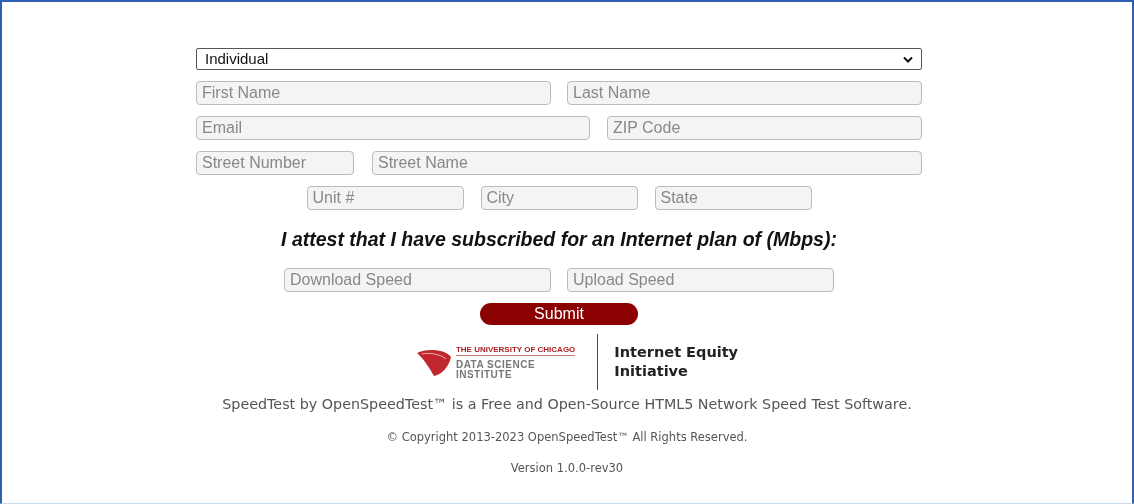 The image size is (1134, 504). What do you see at coordinates (385, 198) in the screenshot?
I see `input-field: Unit #` at bounding box center [385, 198].